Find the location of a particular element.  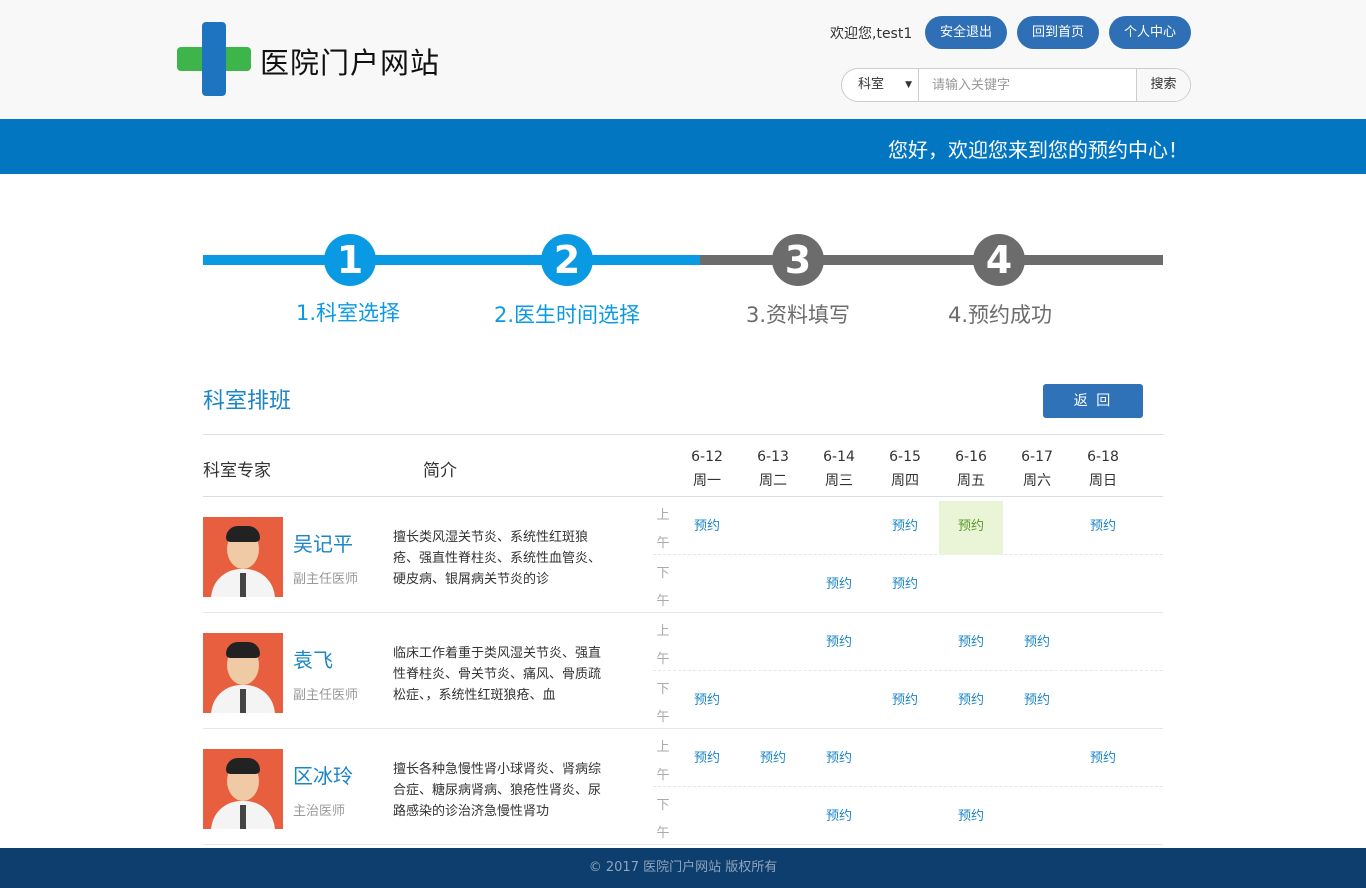

day-weekday: 周二 is located at coordinates (773, 481).